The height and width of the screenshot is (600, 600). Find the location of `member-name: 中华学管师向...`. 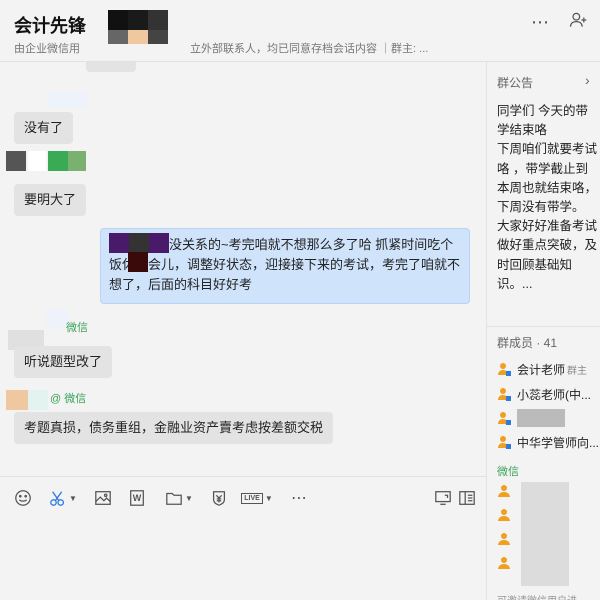

member-name: 中华学管师向... is located at coordinates (558, 442).